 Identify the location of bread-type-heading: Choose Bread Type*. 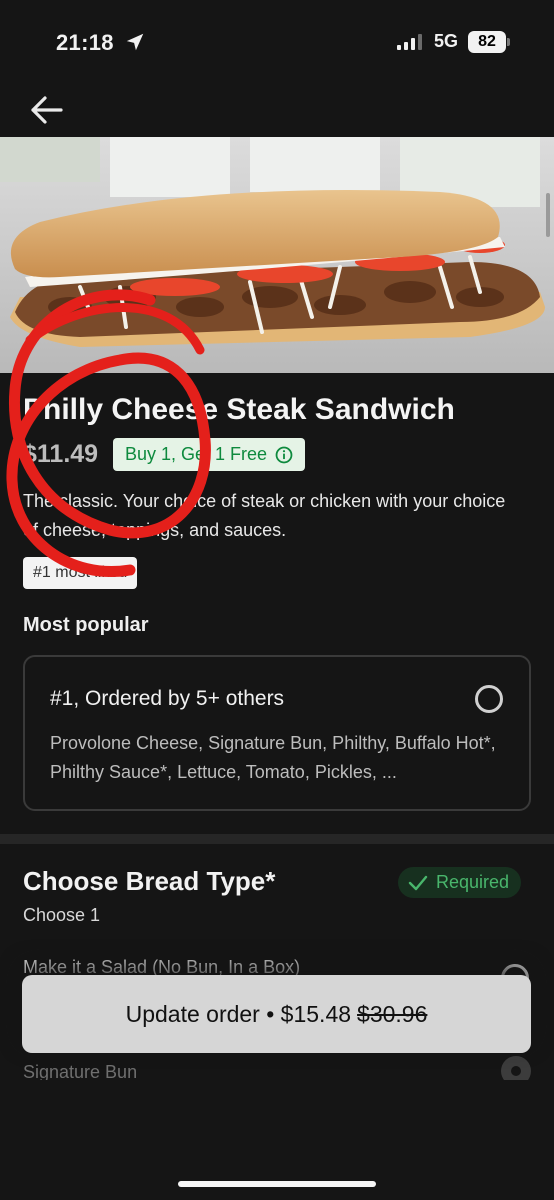
(149, 881).